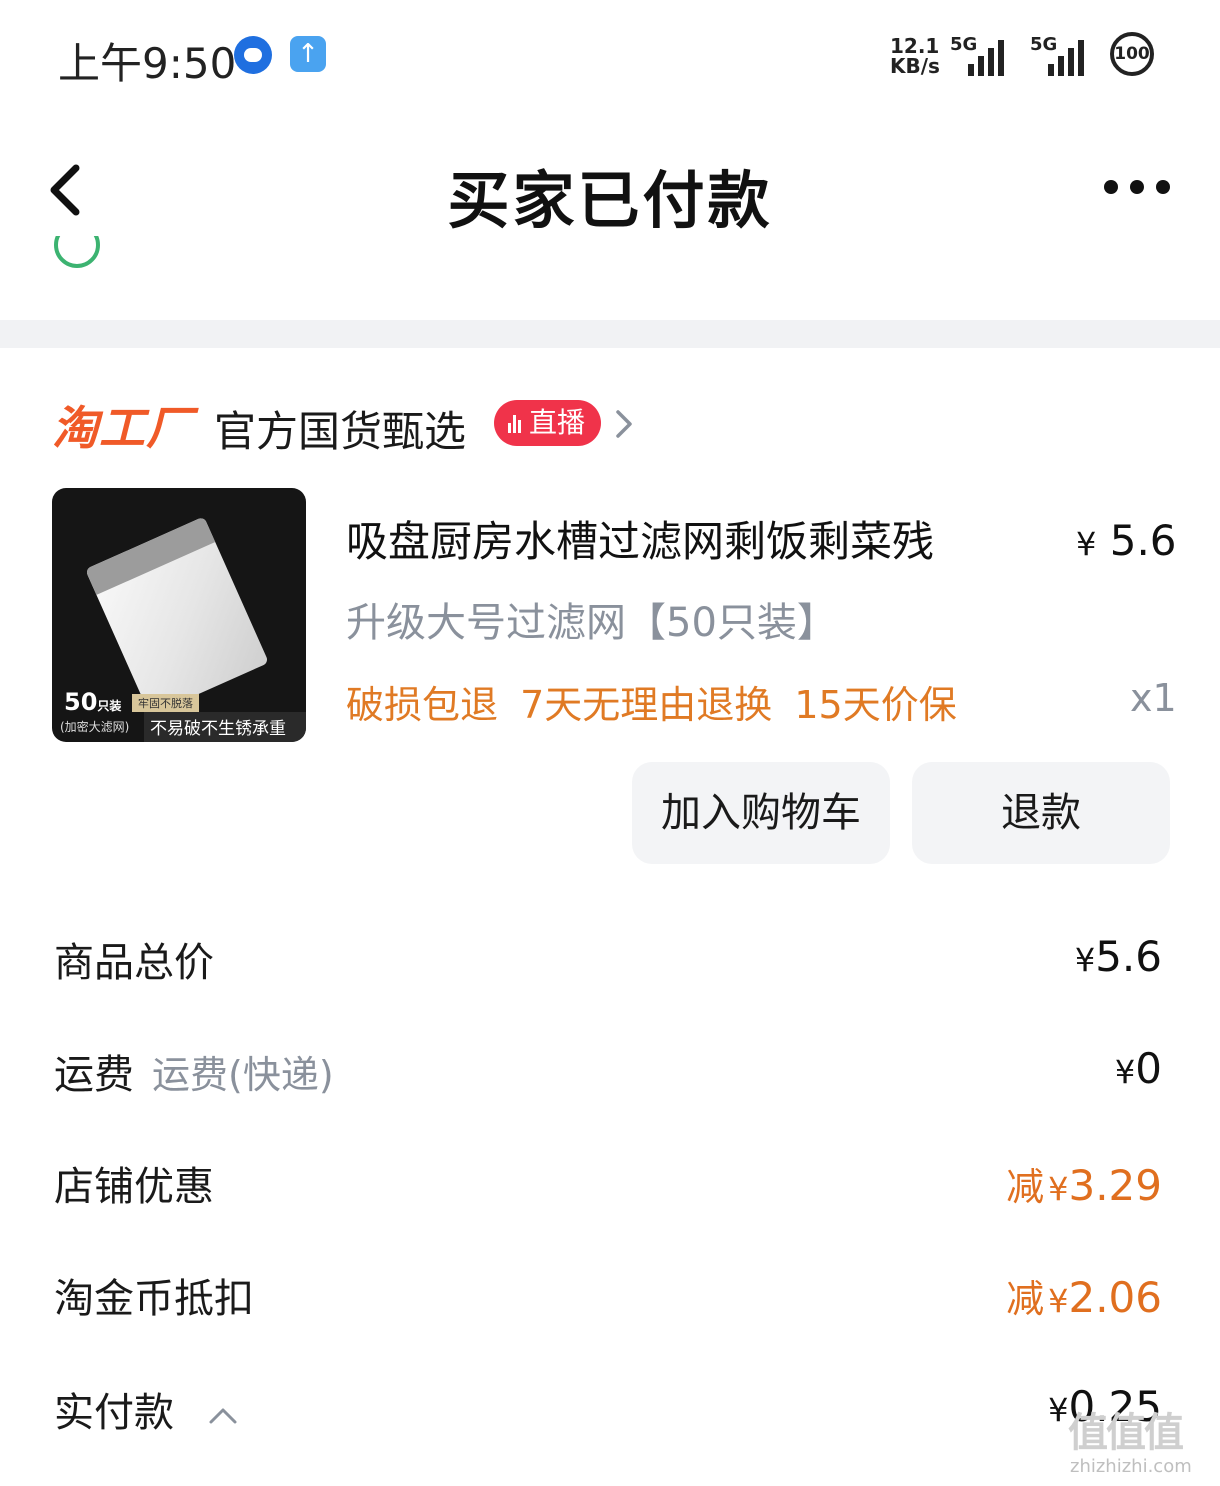 The image size is (1220, 1486). What do you see at coordinates (81, 702) in the screenshot?
I see `image-count-number: 50` at bounding box center [81, 702].